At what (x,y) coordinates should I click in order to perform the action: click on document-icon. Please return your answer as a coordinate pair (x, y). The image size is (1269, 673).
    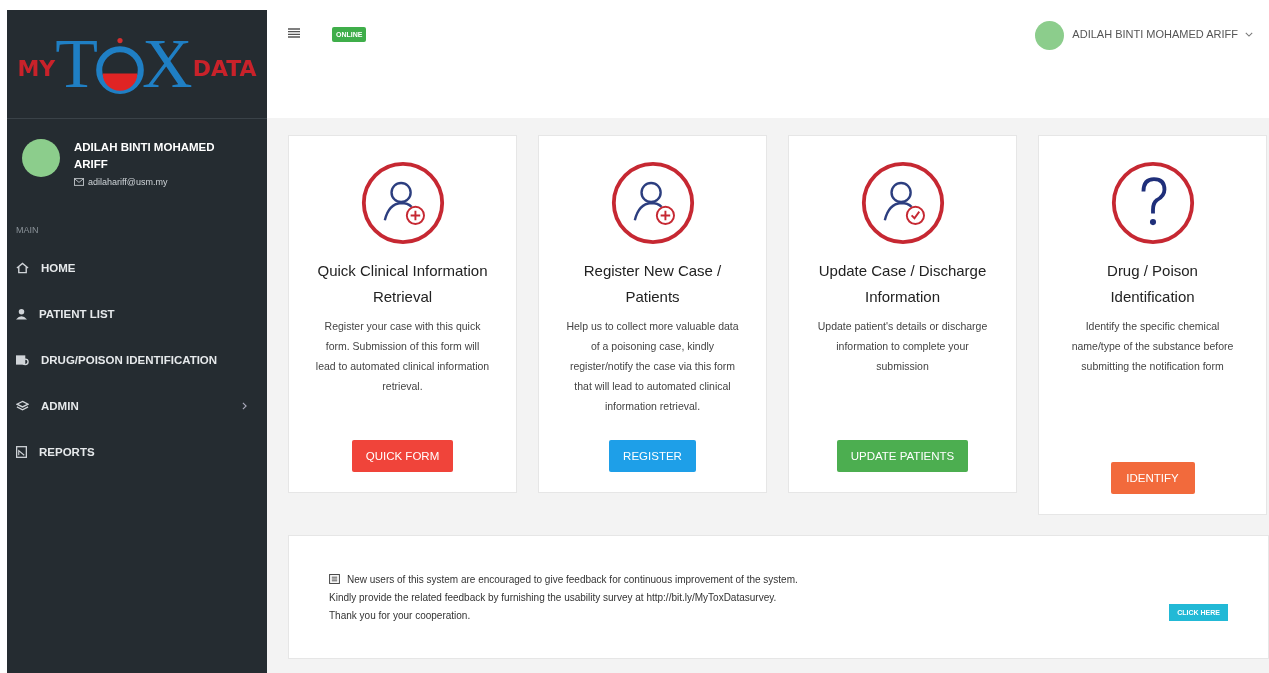
    Looking at the image, I should click on (21, 452).